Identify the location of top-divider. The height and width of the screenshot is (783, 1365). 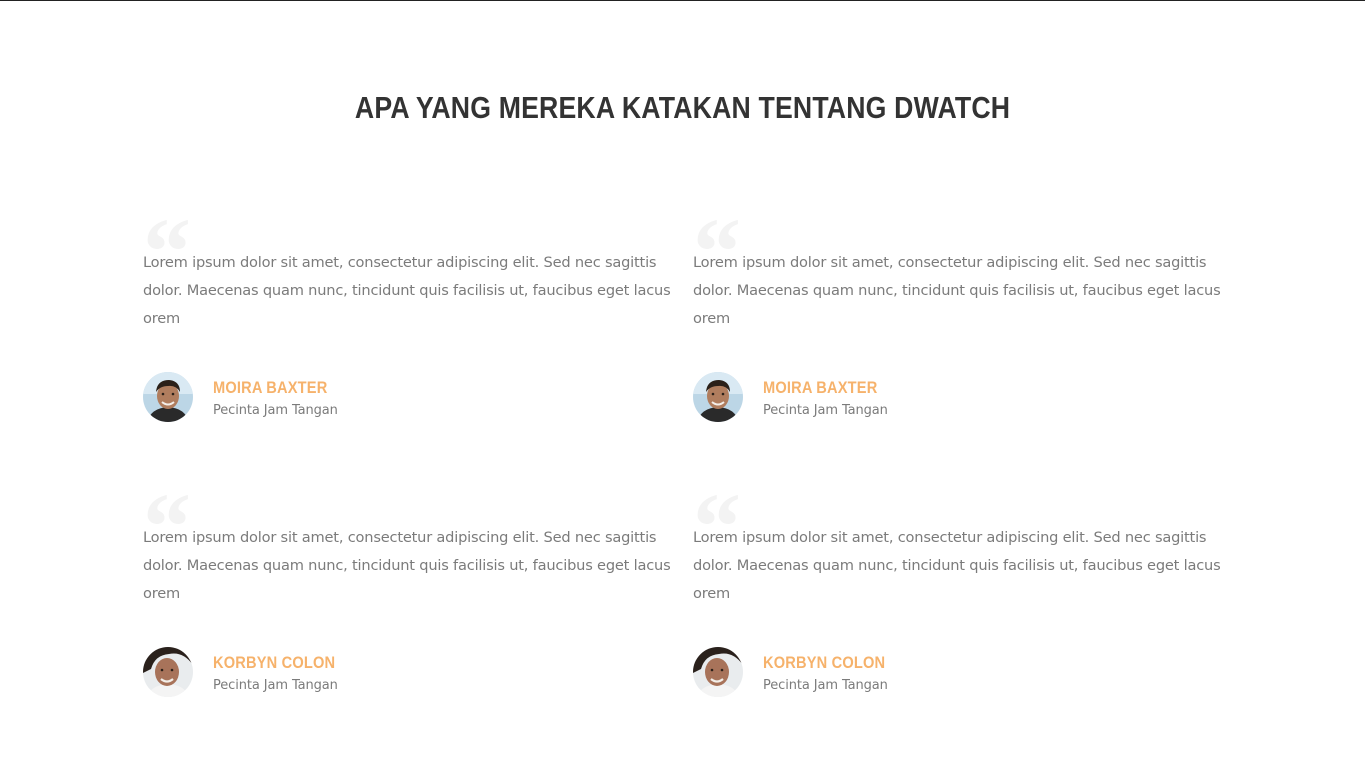
(682, 0).